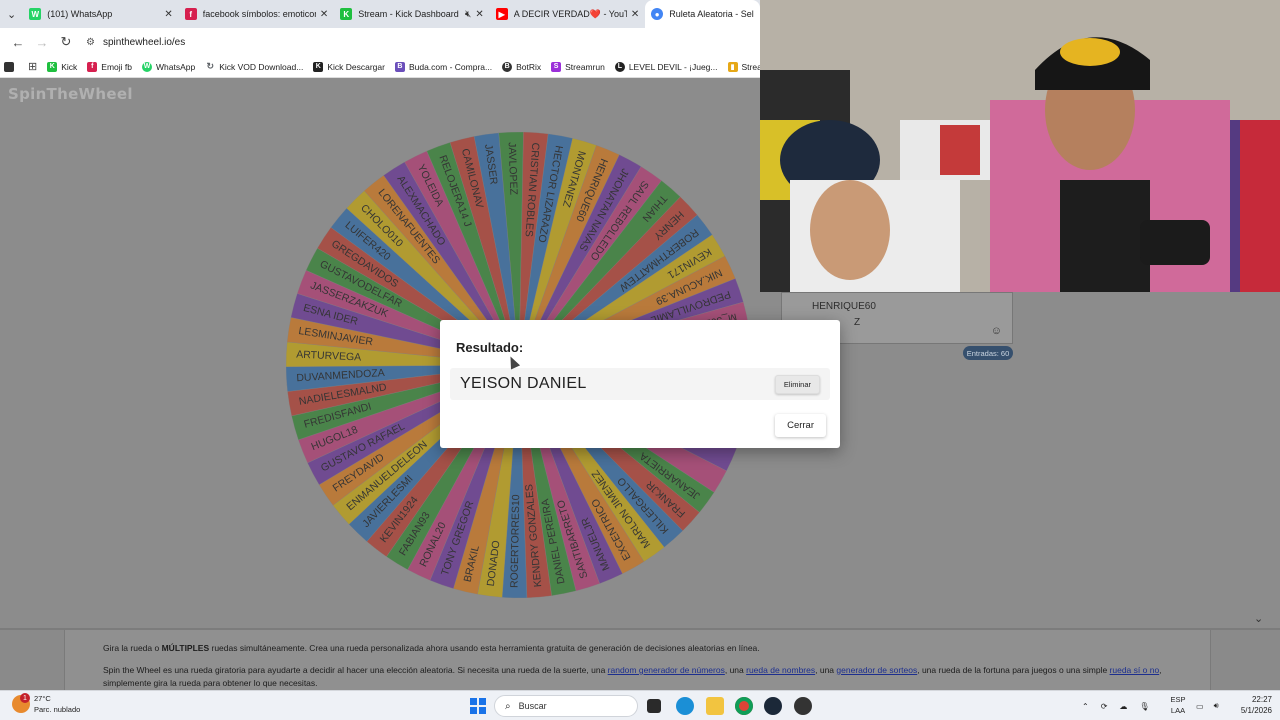 The height and width of the screenshot is (720, 1280). Describe the element at coordinates (210, 66) in the screenshot. I see `refresh-icon: ↻` at that location.